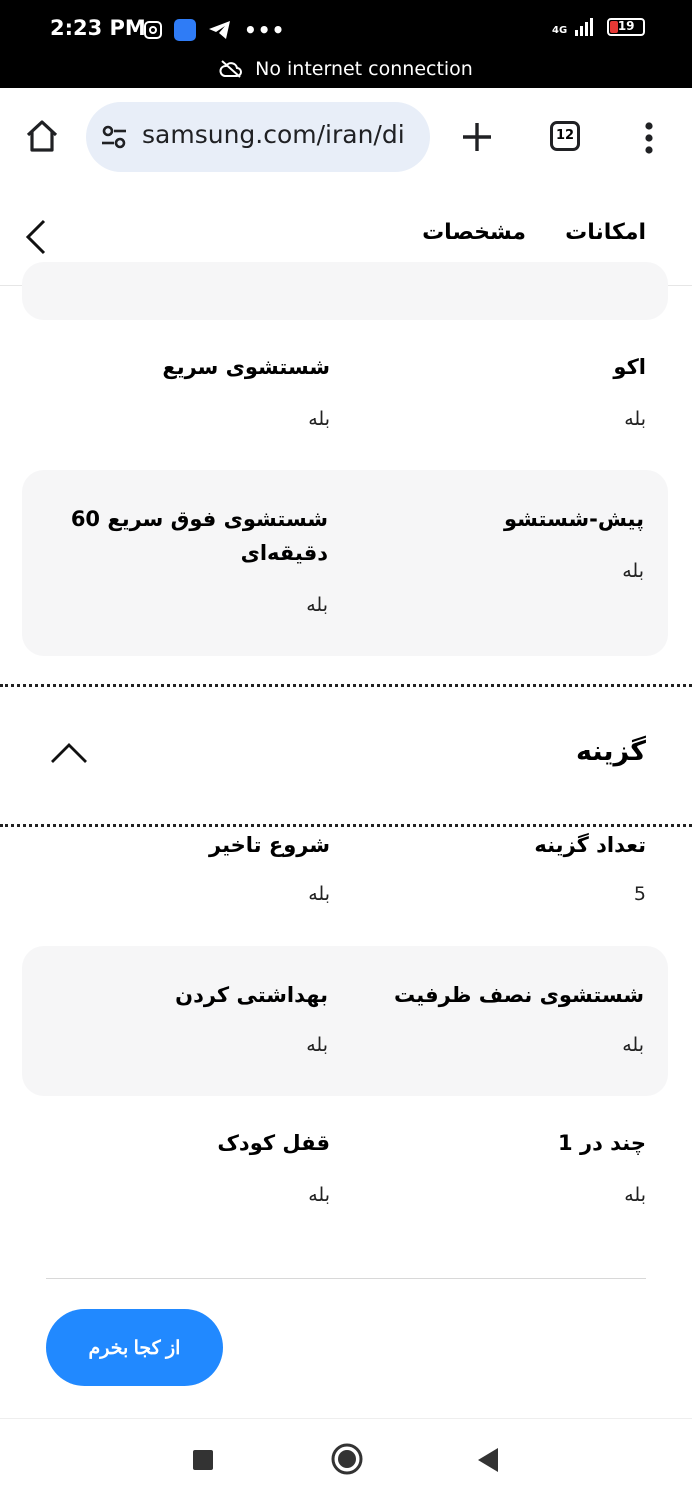 Image resolution: width=692 pixels, height=1501 pixels. I want to click on signal-icon, so click(584, 26).